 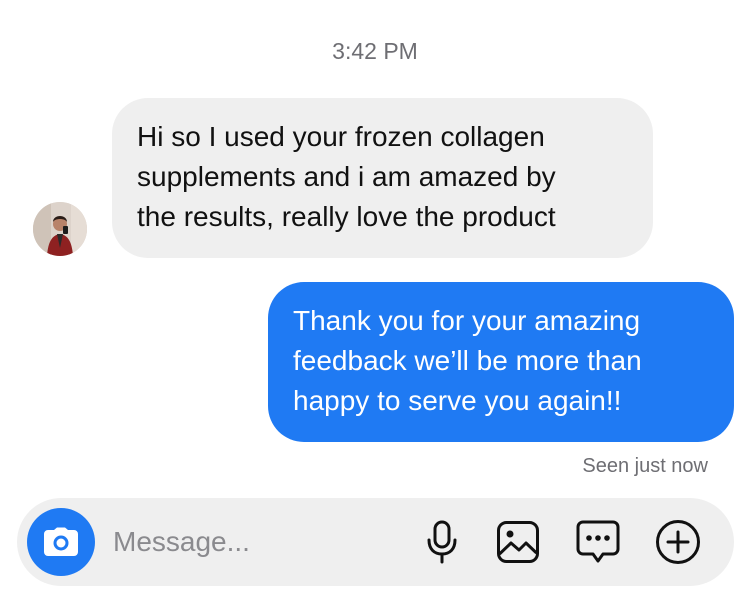 I want to click on message-timestamp: 3:42 PM, so click(x=375, y=51).